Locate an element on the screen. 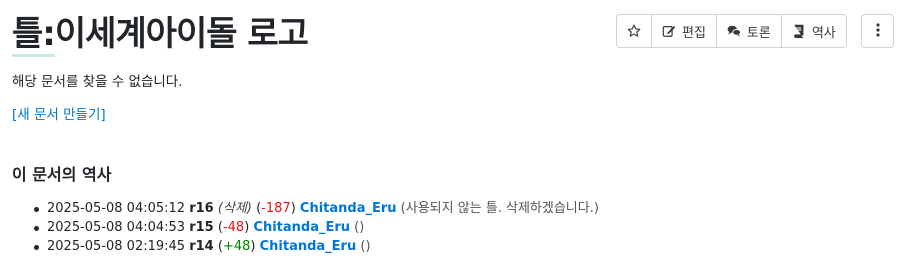 Image resolution: width=900 pixels, height=260 pixels. revision-change: (-48) is located at coordinates (233, 227).